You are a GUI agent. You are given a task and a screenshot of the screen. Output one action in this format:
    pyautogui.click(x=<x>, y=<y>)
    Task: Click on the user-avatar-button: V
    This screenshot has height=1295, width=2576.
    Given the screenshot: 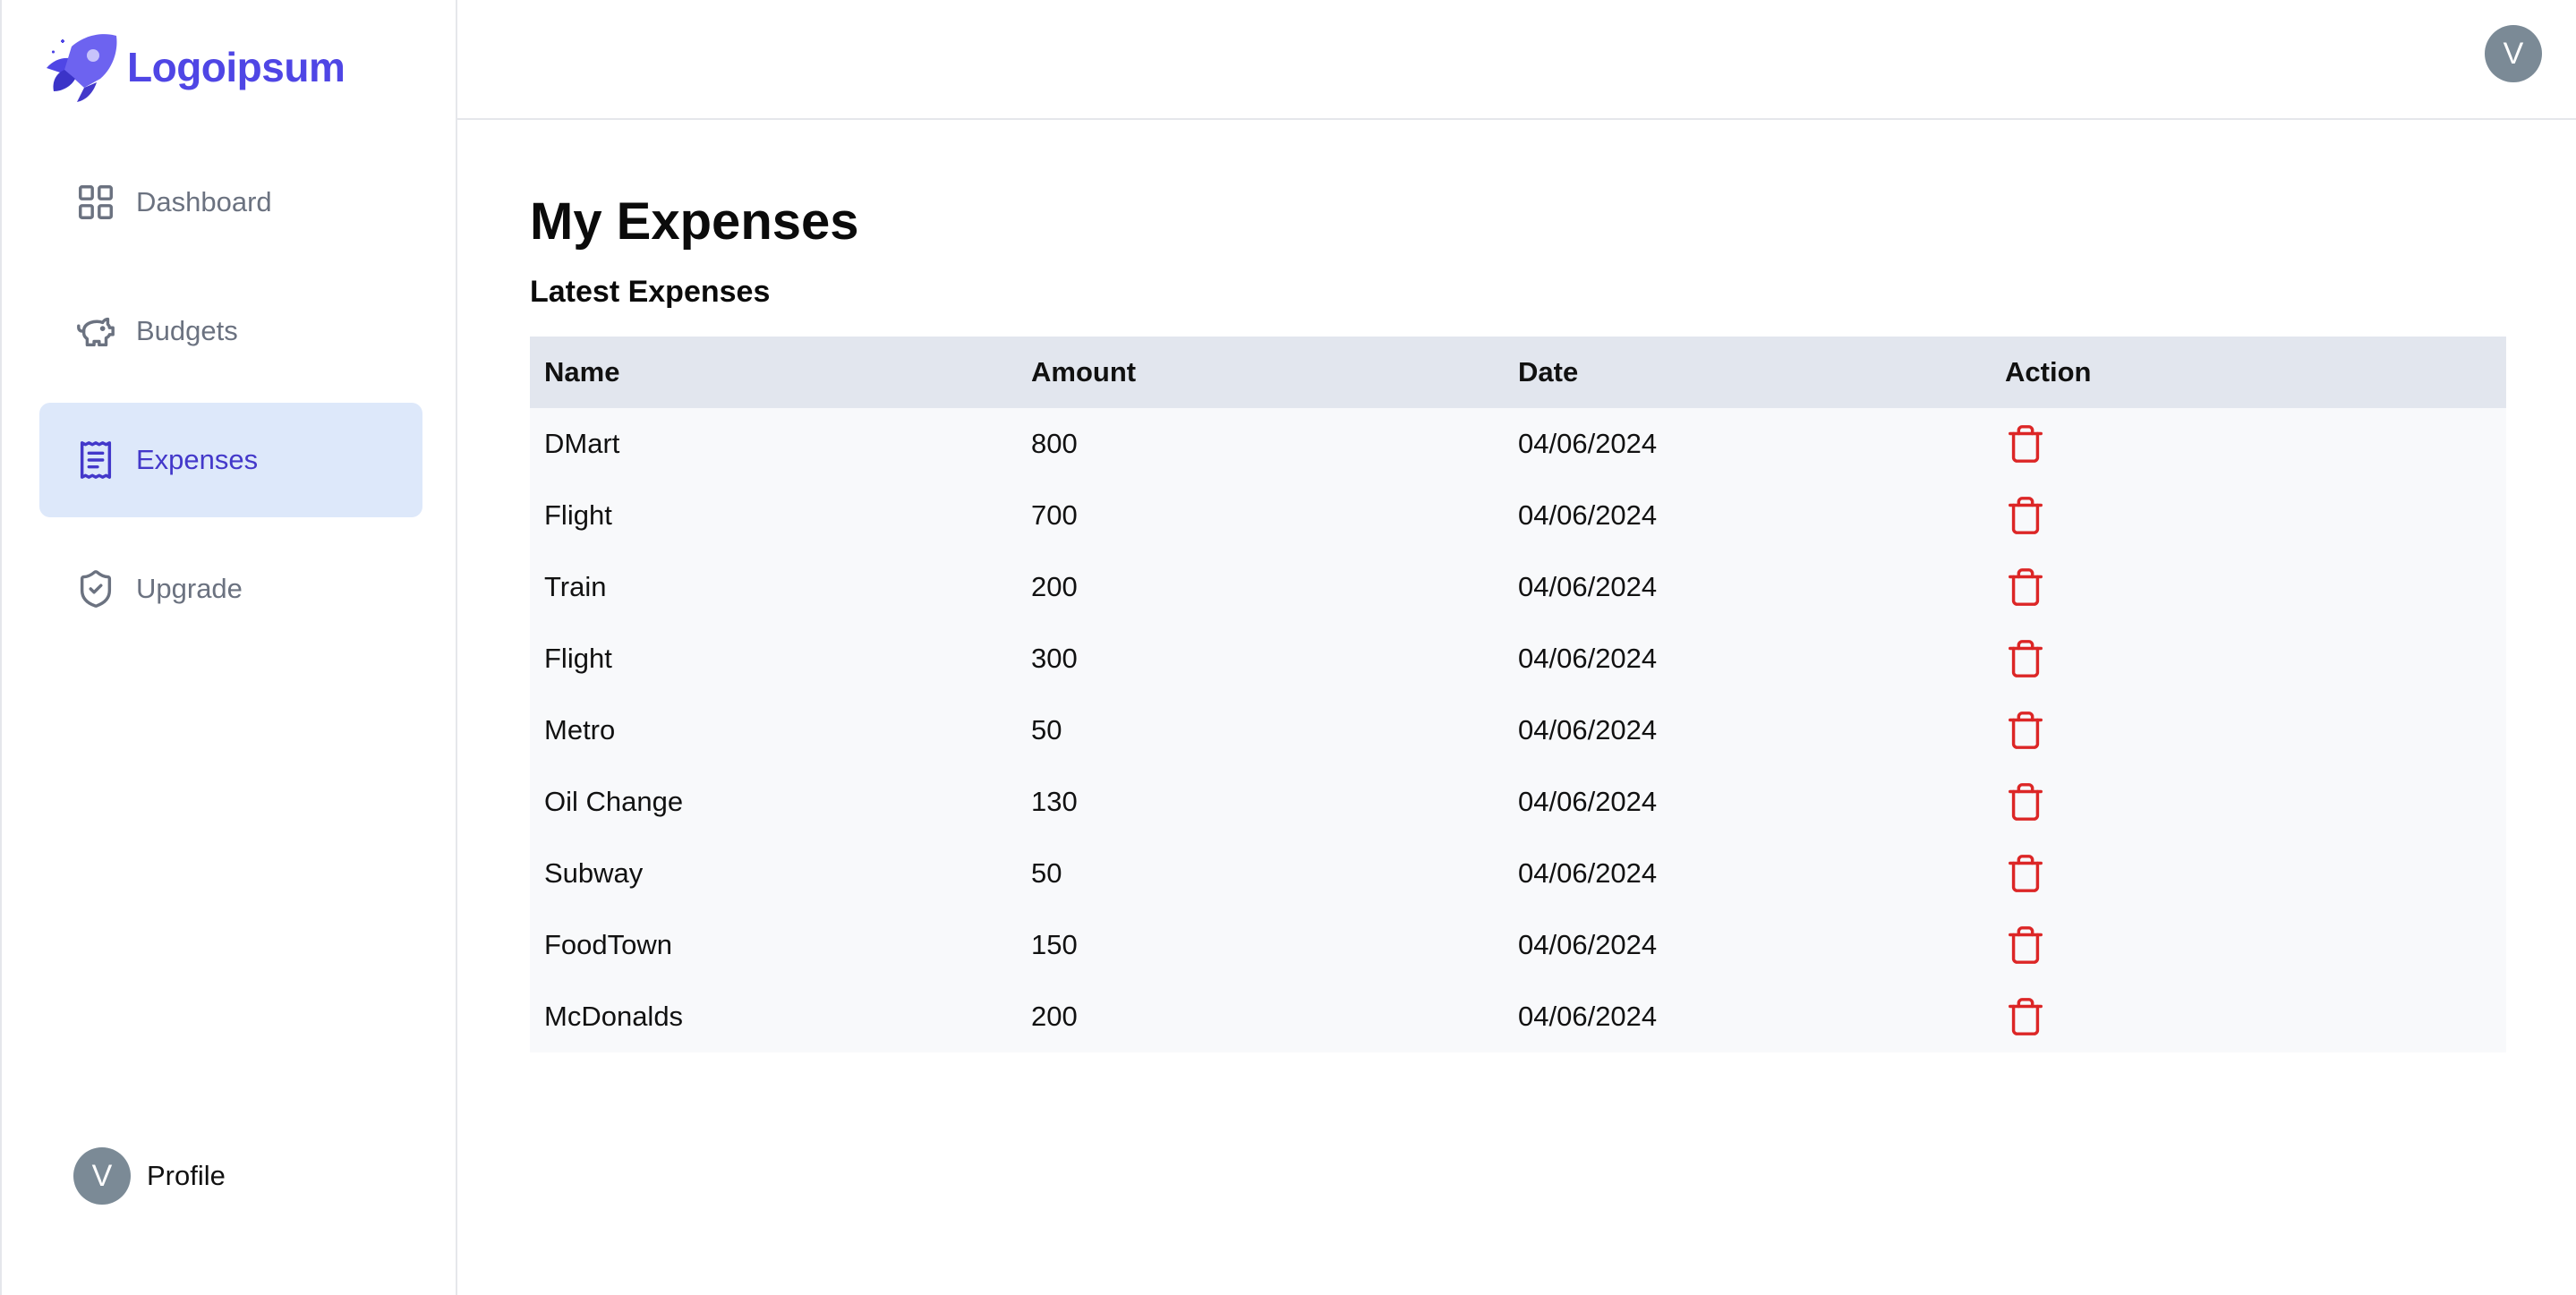 What is the action you would take?
    pyautogui.click(x=2513, y=53)
    